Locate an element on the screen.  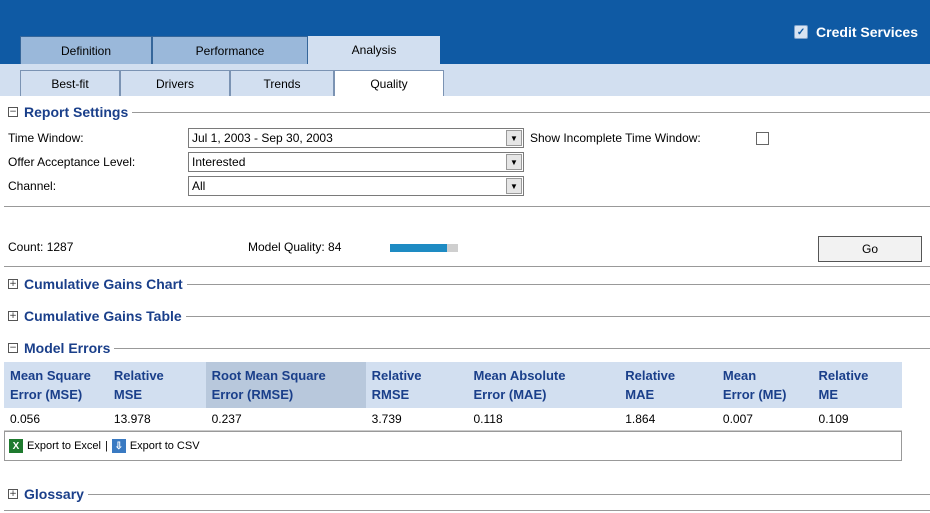
export-csv-link: Export to CSV is located at coordinates (165, 446).